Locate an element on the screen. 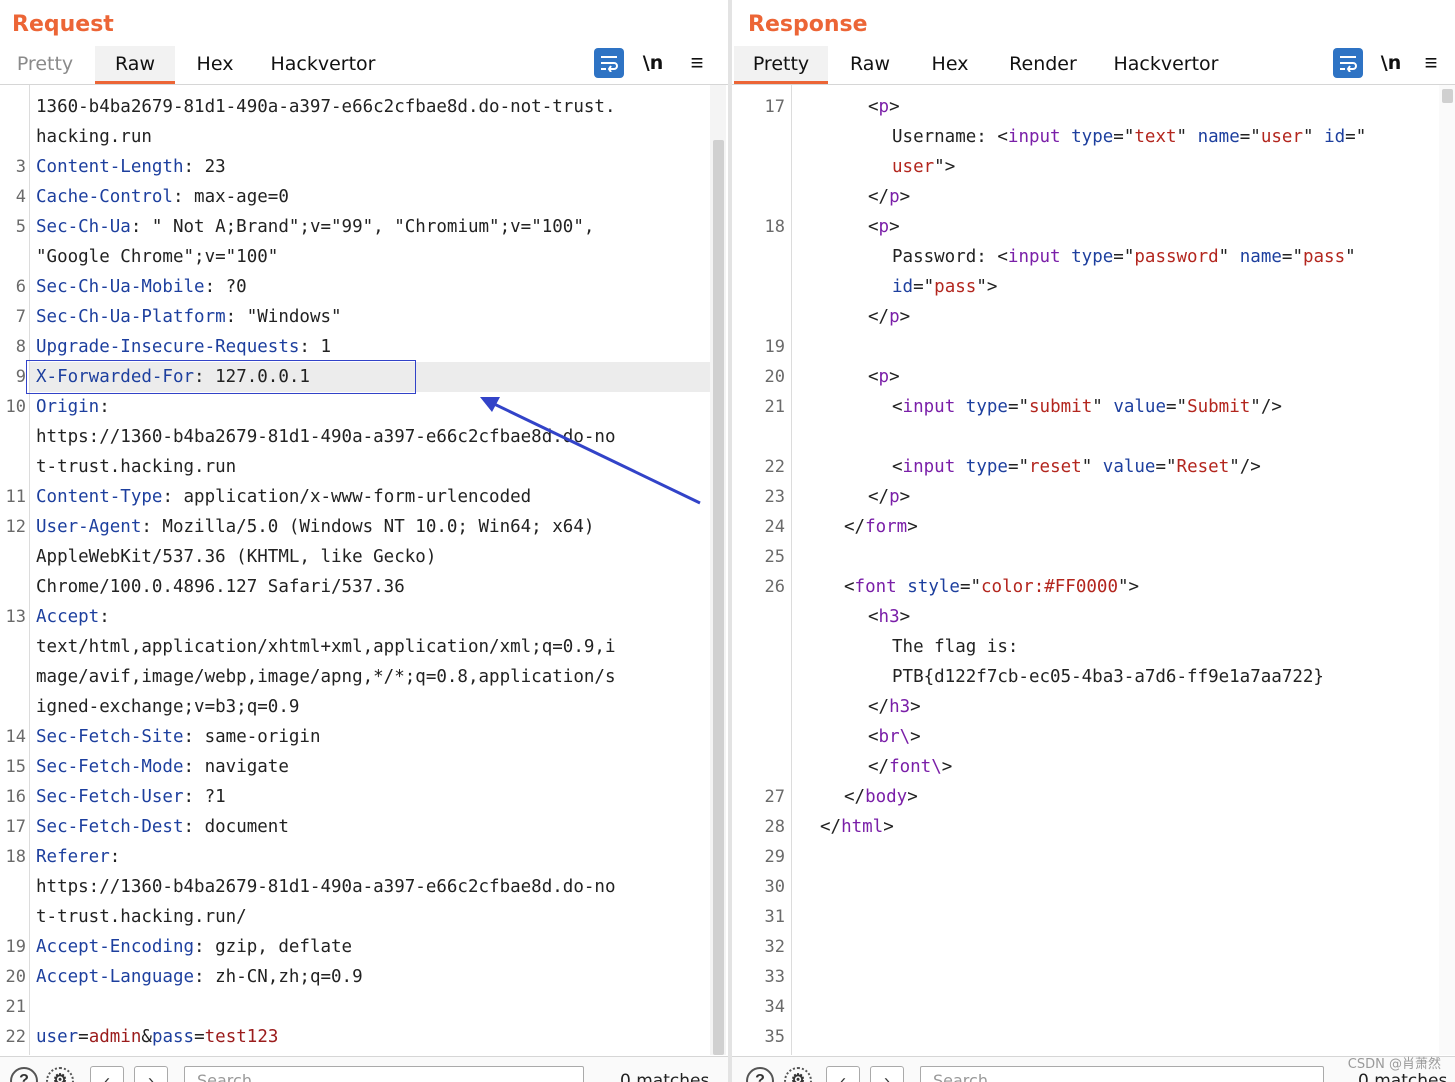  code-token: user is located at coordinates (913, 167).